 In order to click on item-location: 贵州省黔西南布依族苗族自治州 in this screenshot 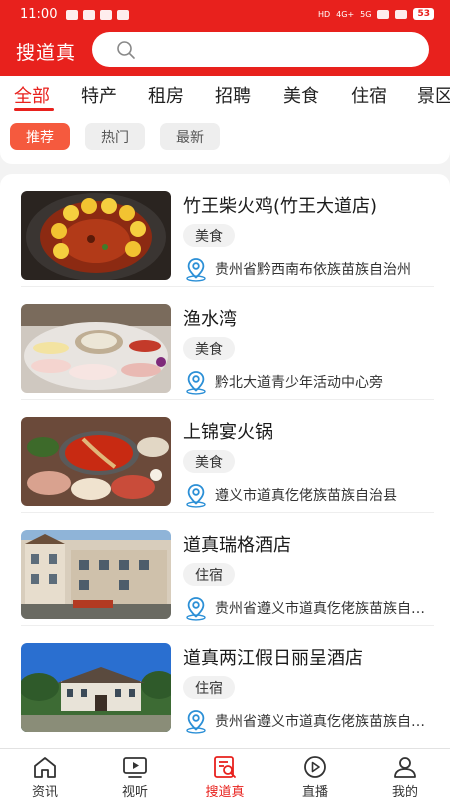, I will do `click(309, 269)`.